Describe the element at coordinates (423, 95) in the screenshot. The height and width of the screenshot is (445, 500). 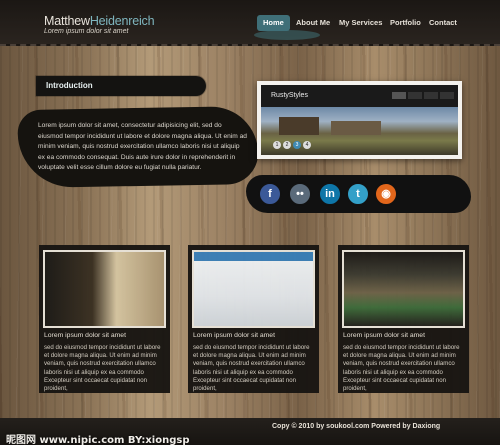
I see `slider-mini-nav` at that location.